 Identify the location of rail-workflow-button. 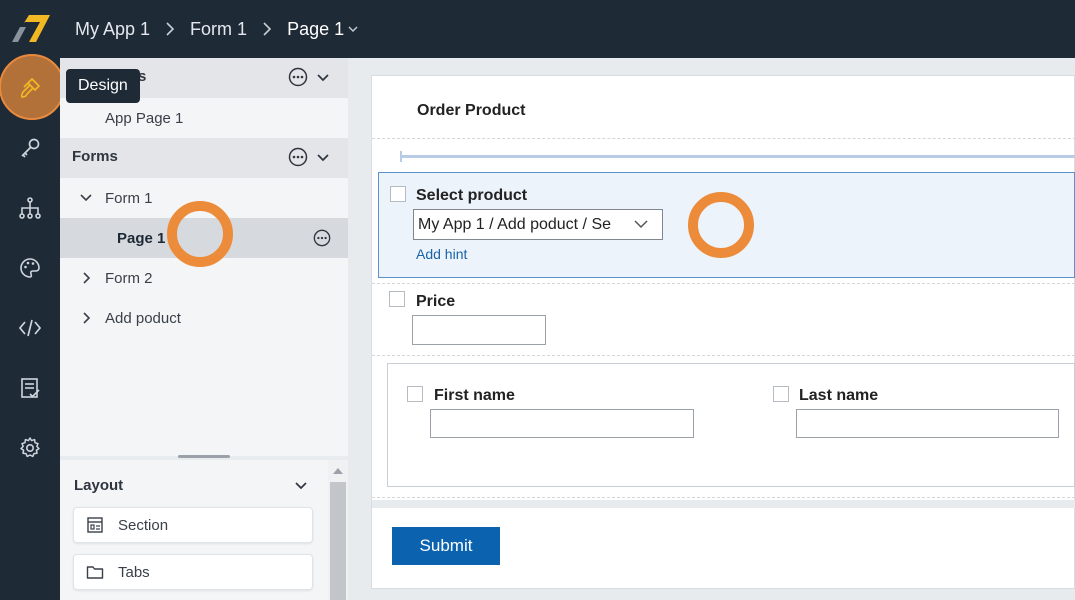
(30, 208).